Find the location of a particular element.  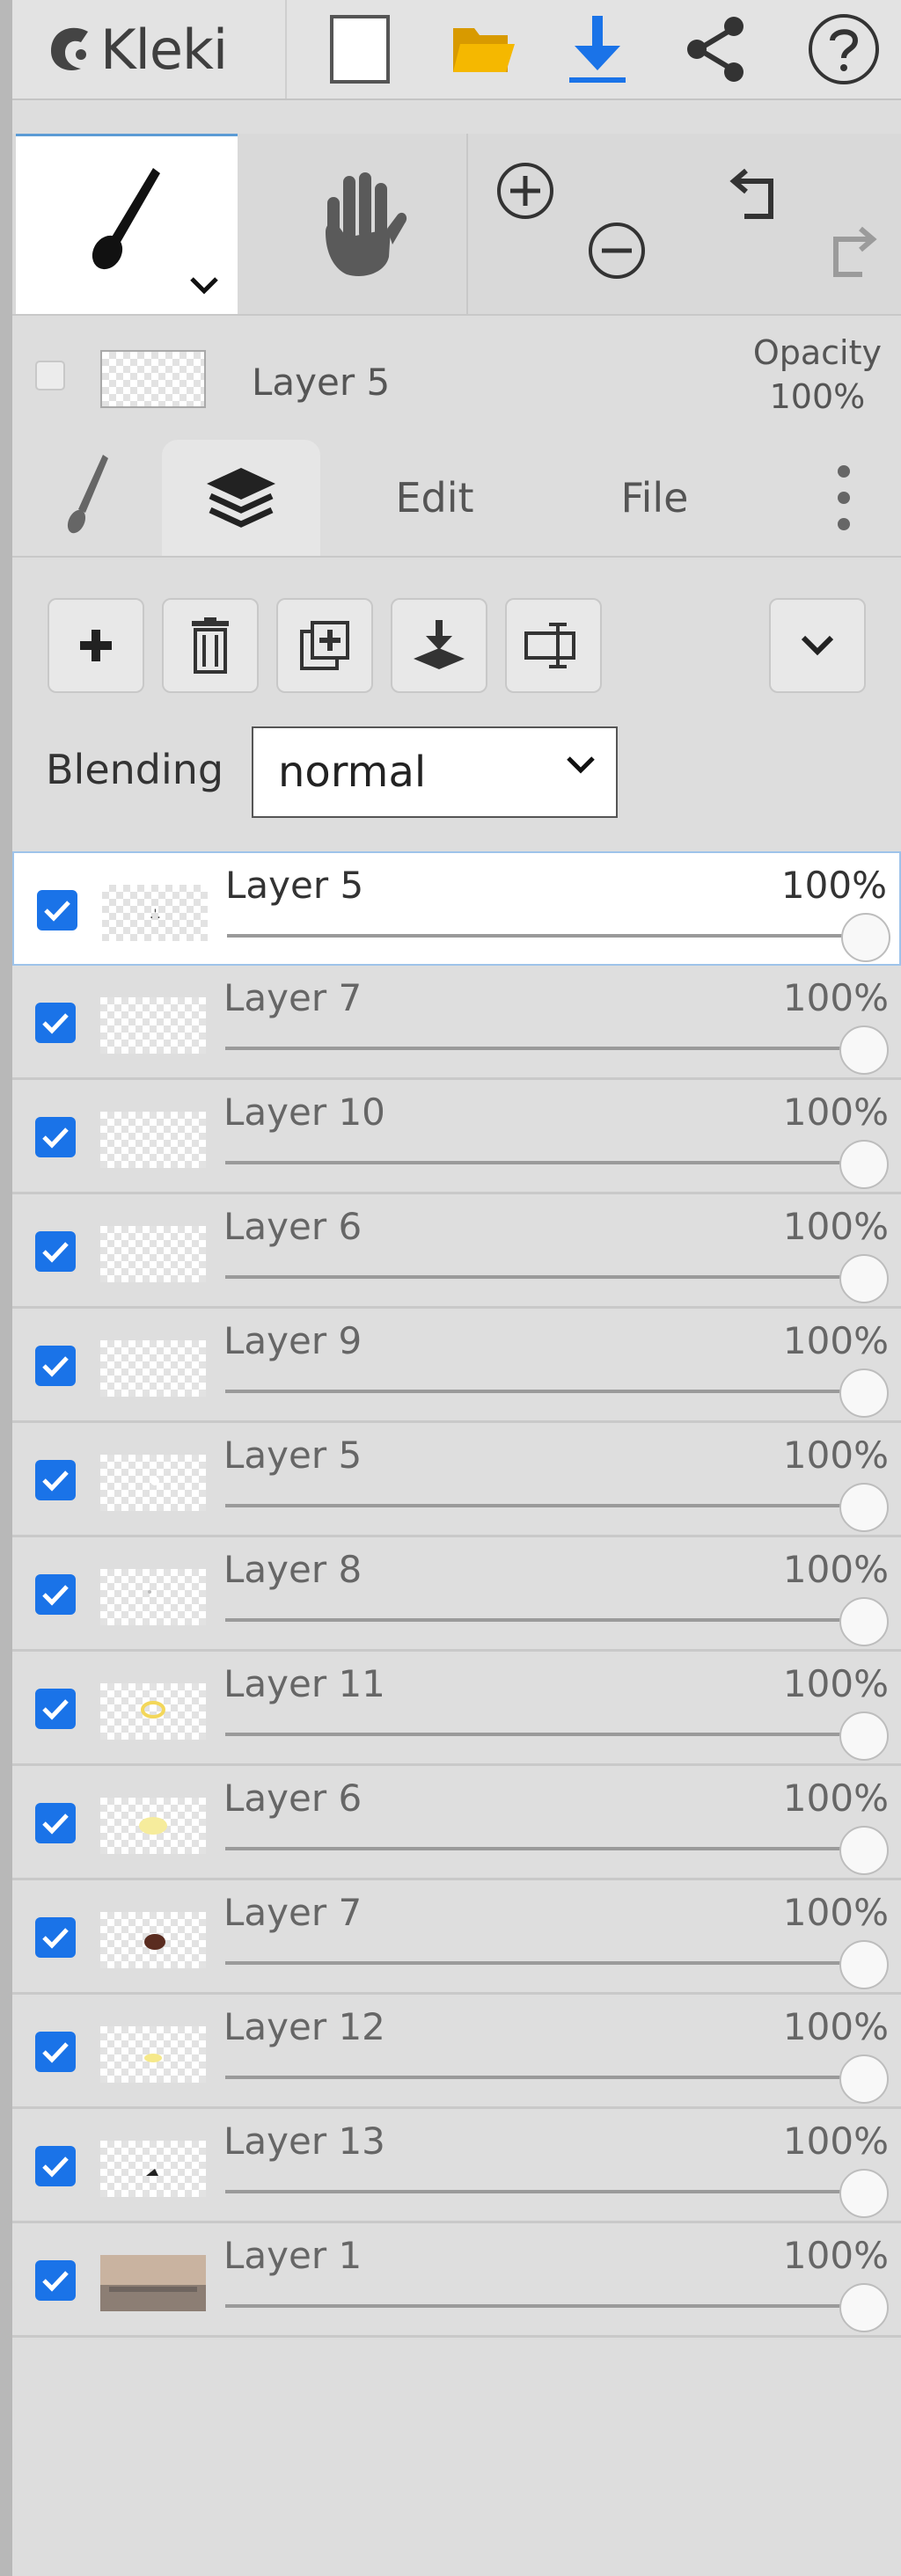

undo-icon is located at coordinates (762, 193).